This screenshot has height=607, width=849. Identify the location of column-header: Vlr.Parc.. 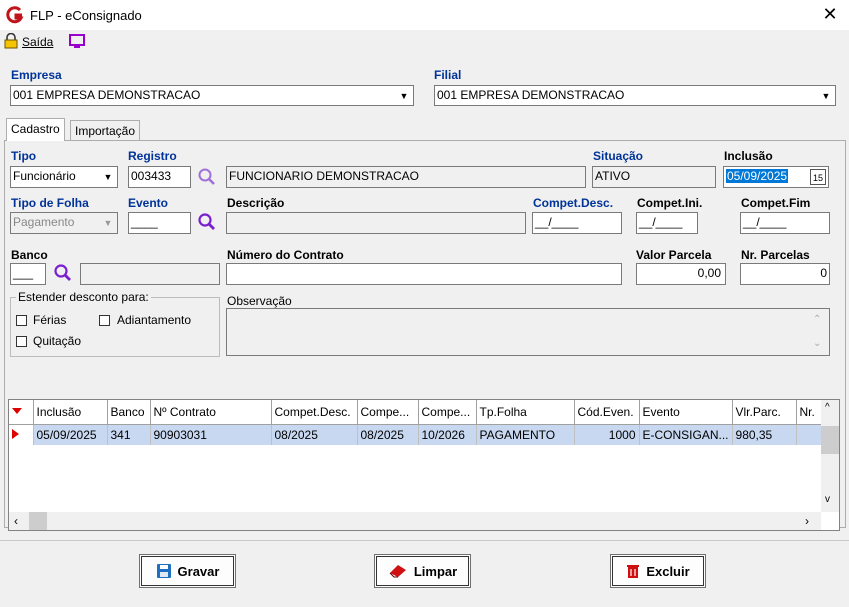
(764, 412).